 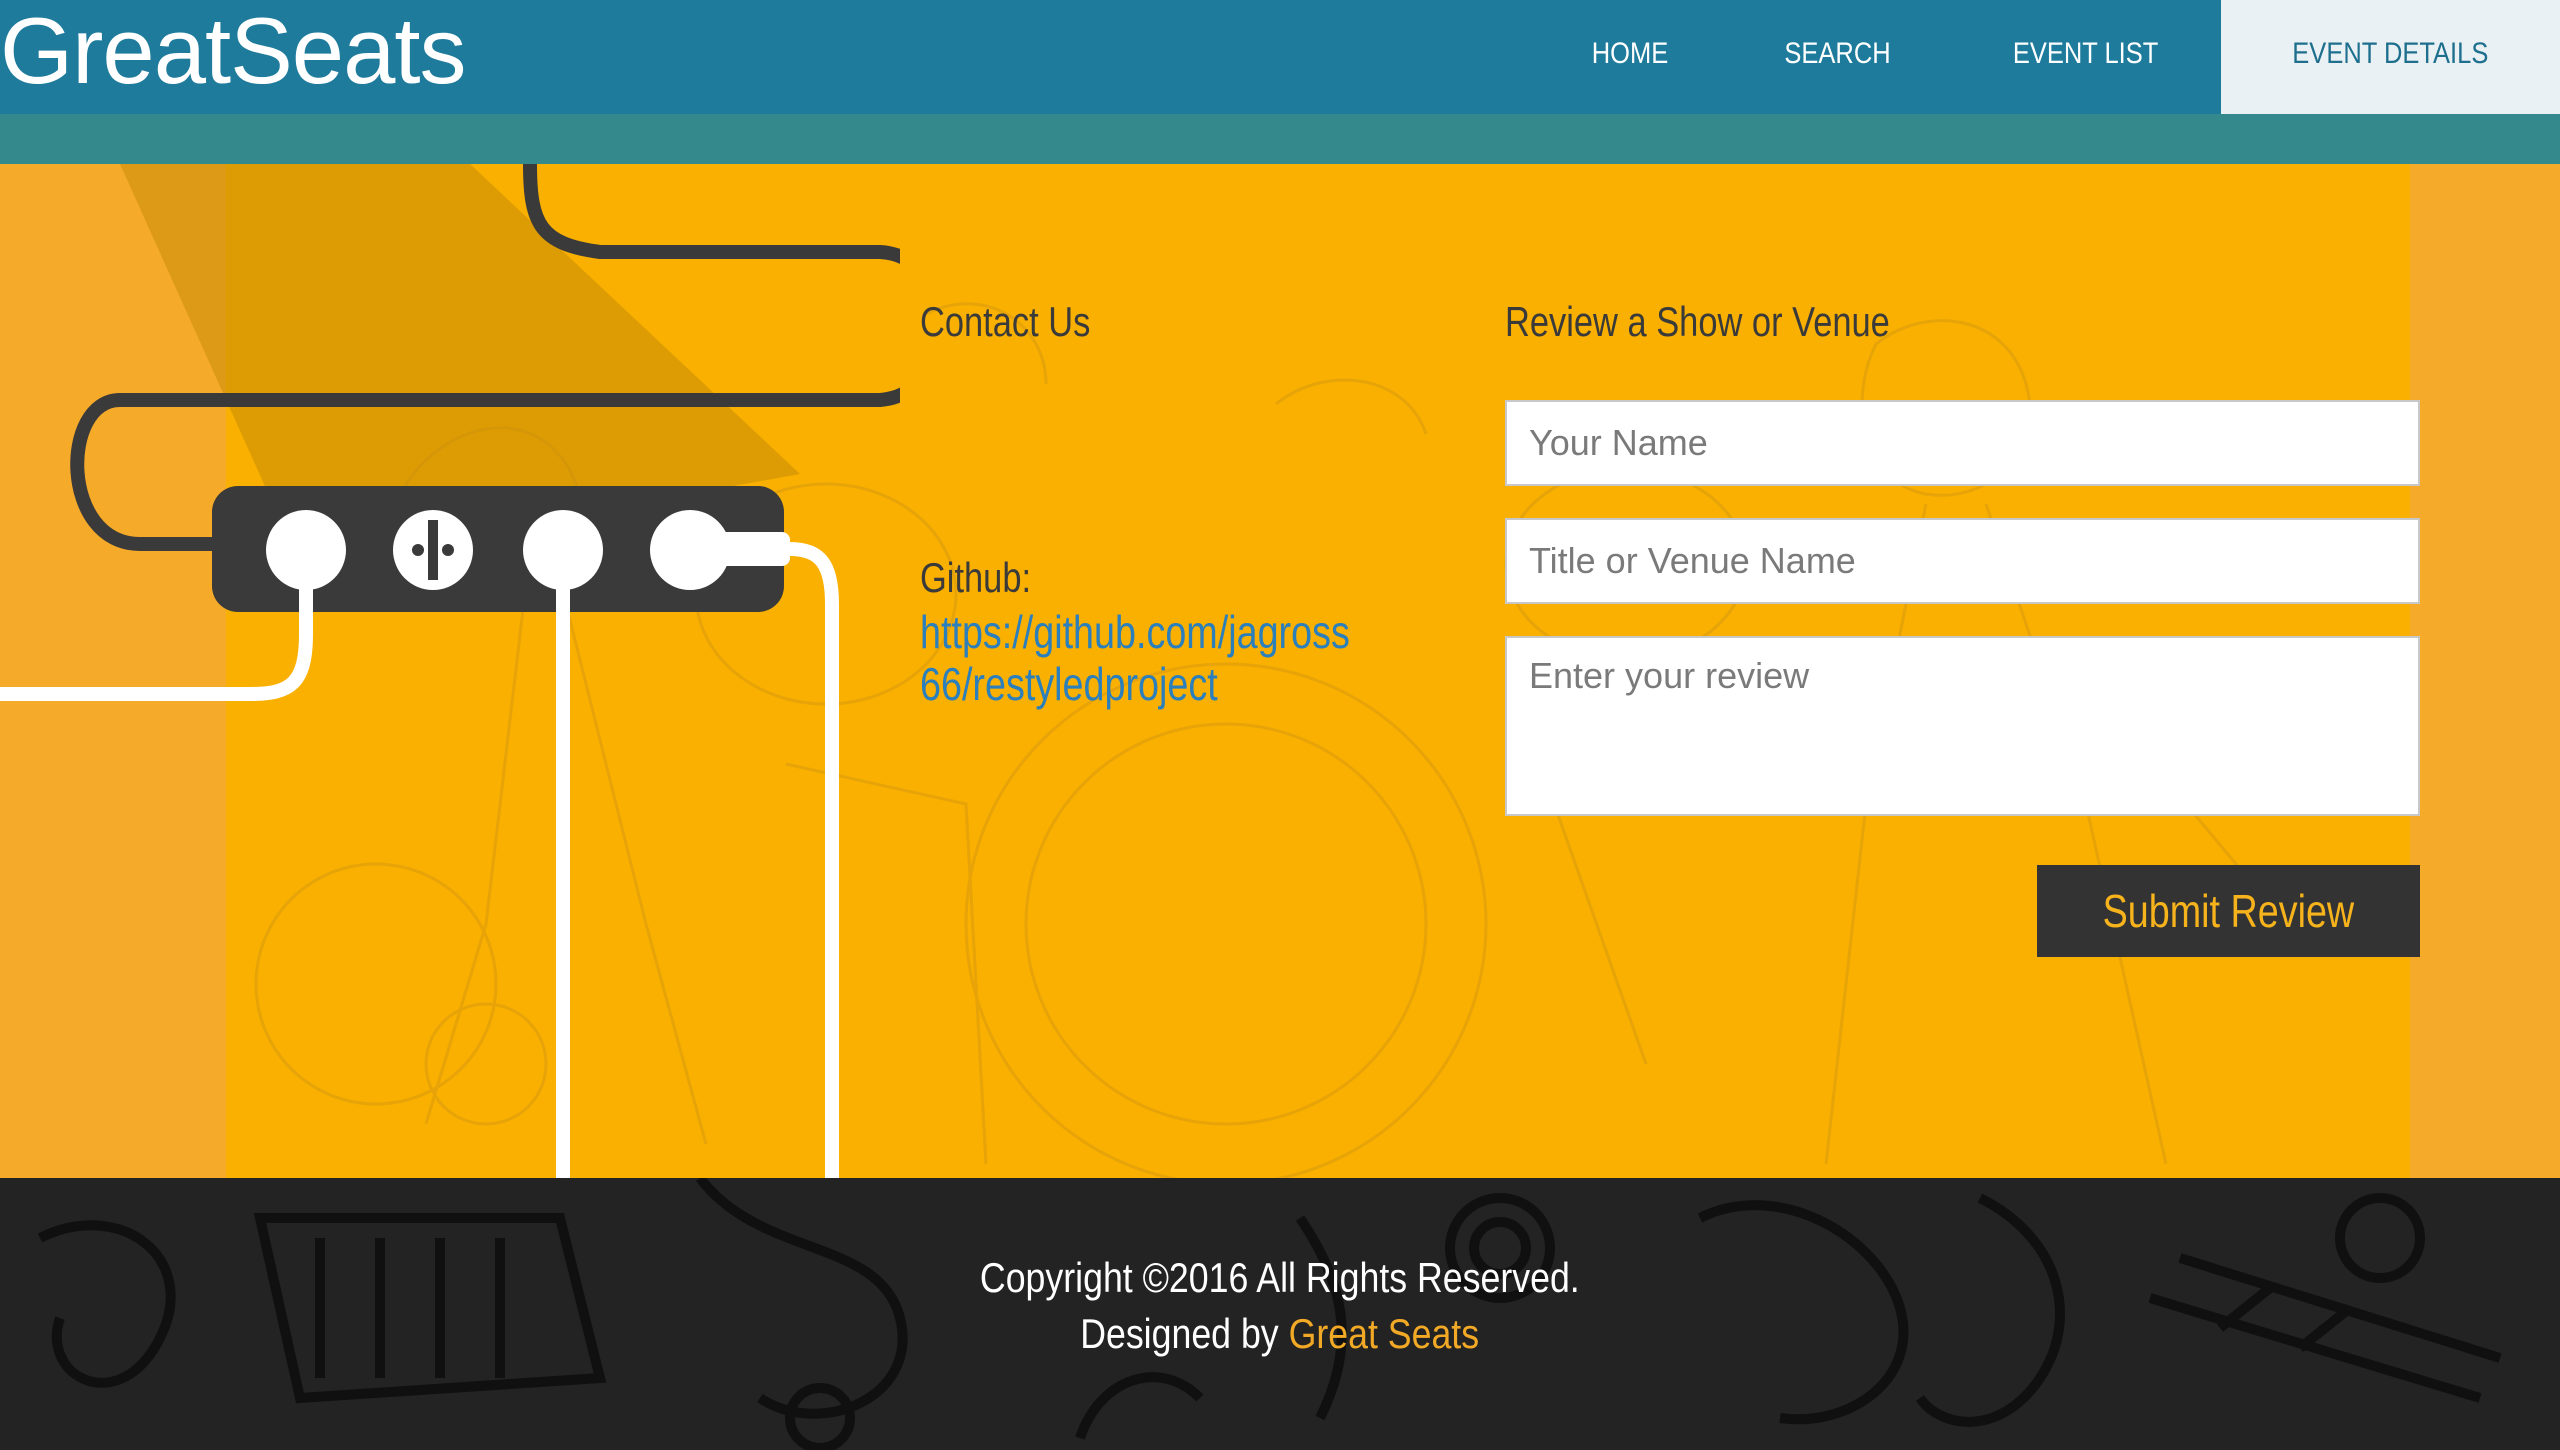 I want to click on main-nav: HOME SEARCH EVENT LIST EVENT DETAILS, so click(x=2047, y=57).